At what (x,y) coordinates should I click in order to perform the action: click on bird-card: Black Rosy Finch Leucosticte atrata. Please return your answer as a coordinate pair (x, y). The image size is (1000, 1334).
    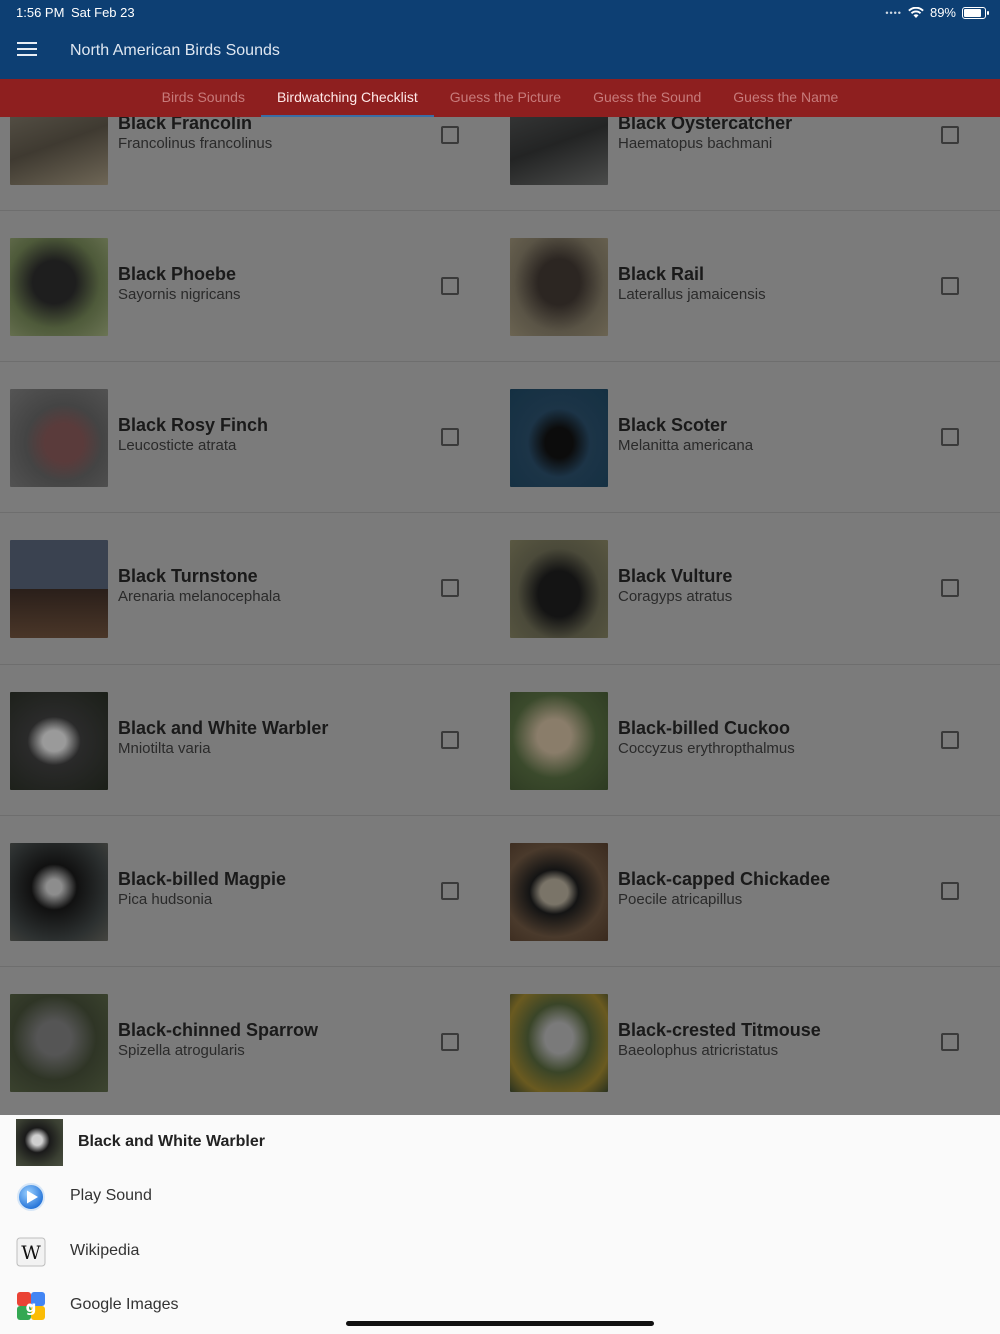
    Looking at the image, I should click on (250, 436).